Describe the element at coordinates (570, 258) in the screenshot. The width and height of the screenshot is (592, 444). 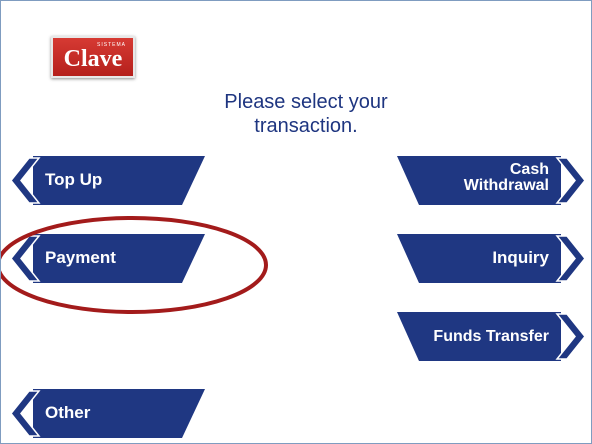
I see `chevron-right-icon` at that location.